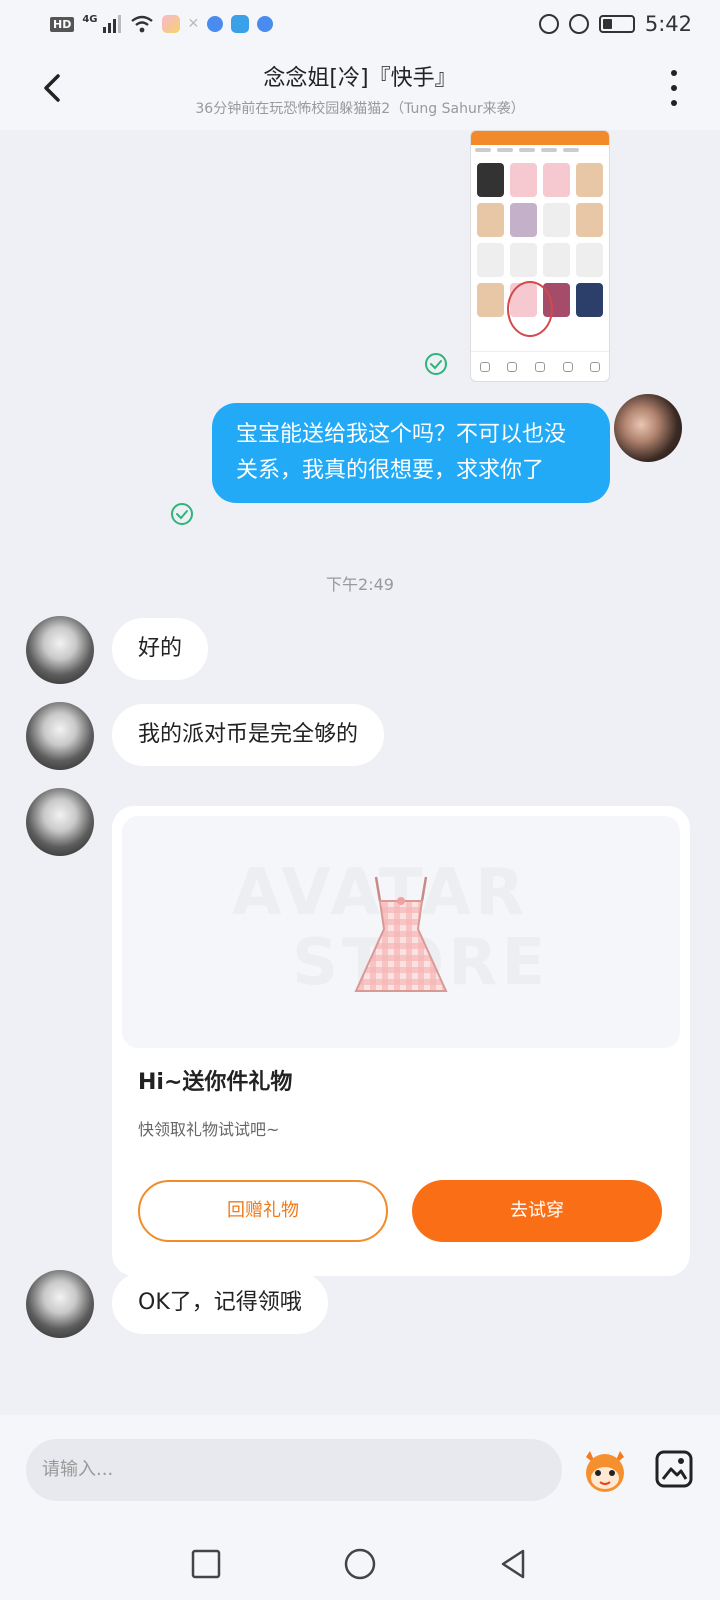  What do you see at coordinates (111, 24) in the screenshot?
I see `signal-icon` at bounding box center [111, 24].